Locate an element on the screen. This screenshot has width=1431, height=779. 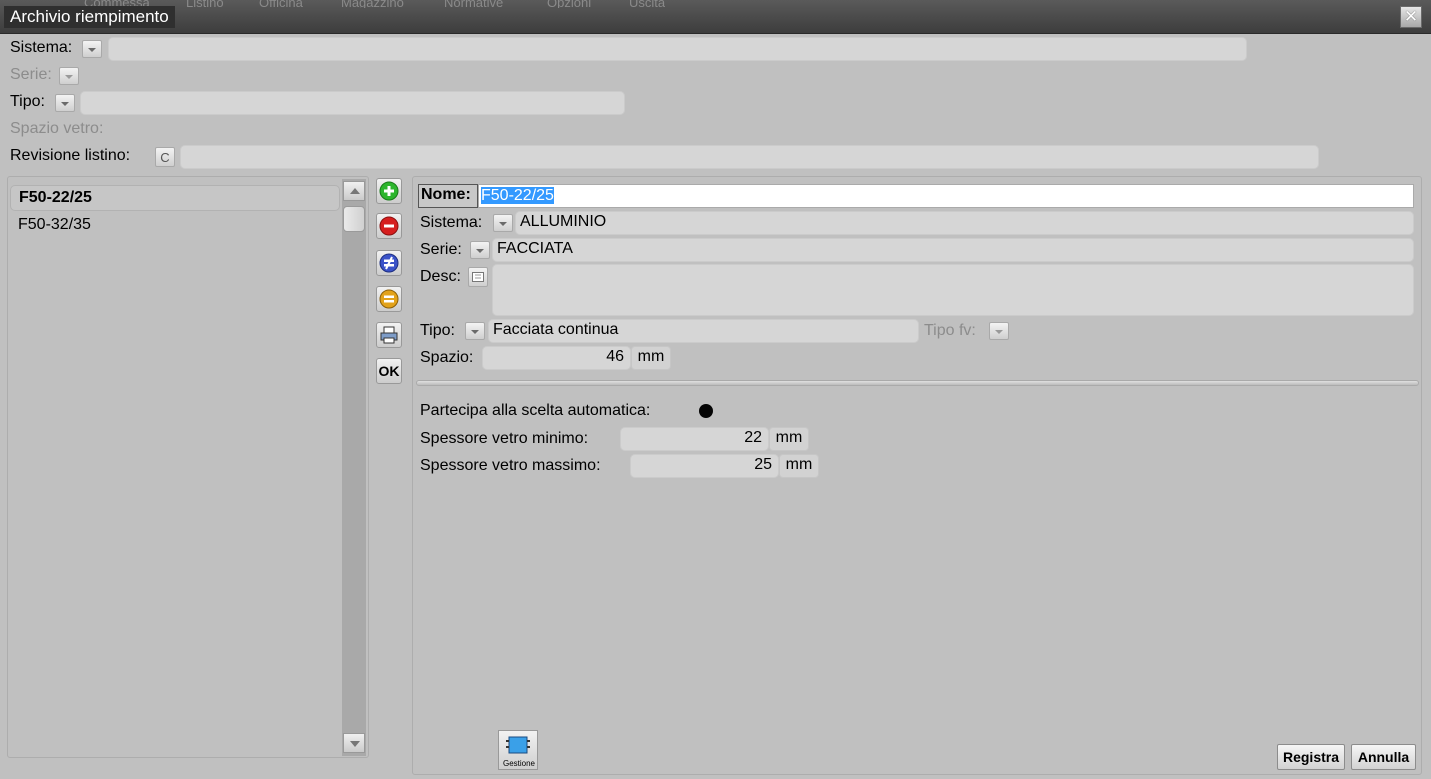
list-scrollbar is located at coordinates (354, 467).